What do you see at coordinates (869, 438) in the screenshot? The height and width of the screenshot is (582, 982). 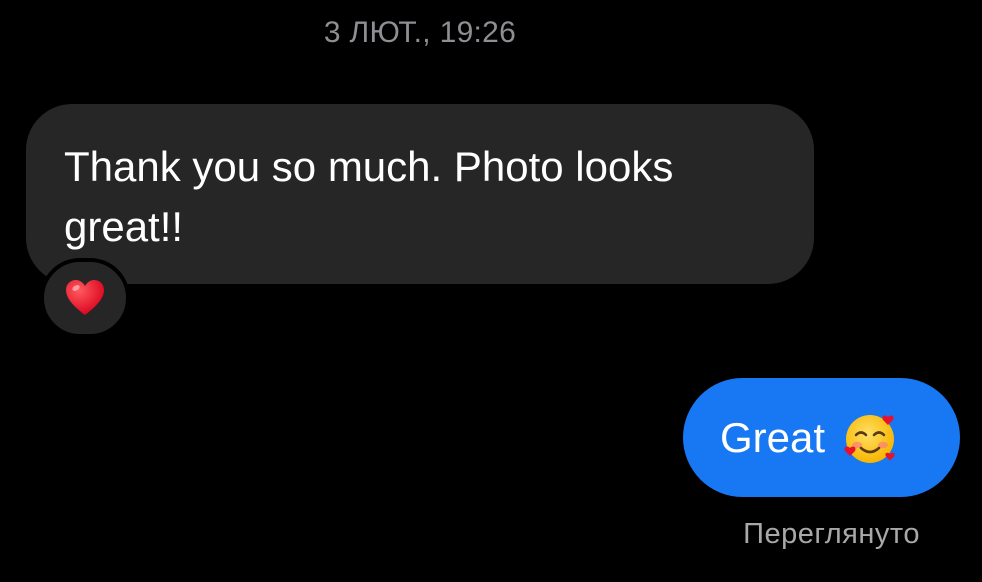 I see `smiling-face-with-hearts-icon` at bounding box center [869, 438].